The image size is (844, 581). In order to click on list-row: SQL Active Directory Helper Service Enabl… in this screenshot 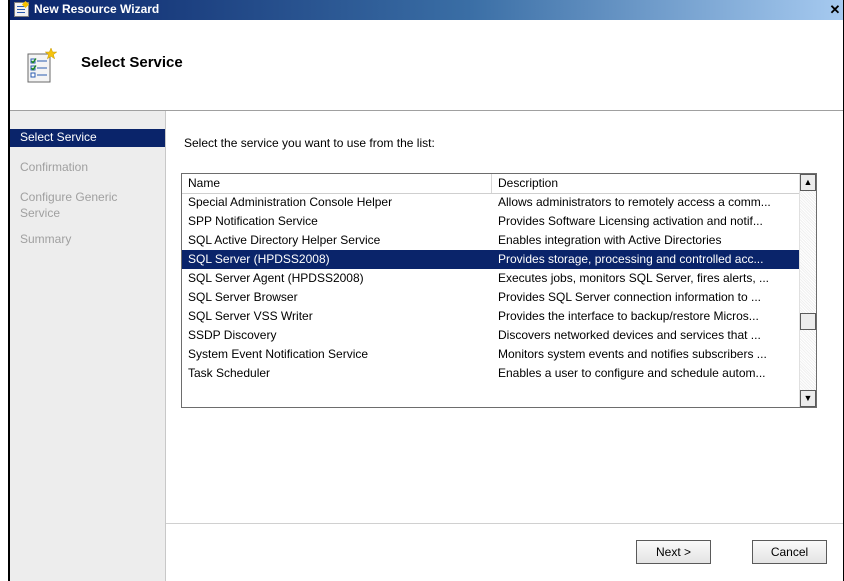, I will do `click(491, 240)`.